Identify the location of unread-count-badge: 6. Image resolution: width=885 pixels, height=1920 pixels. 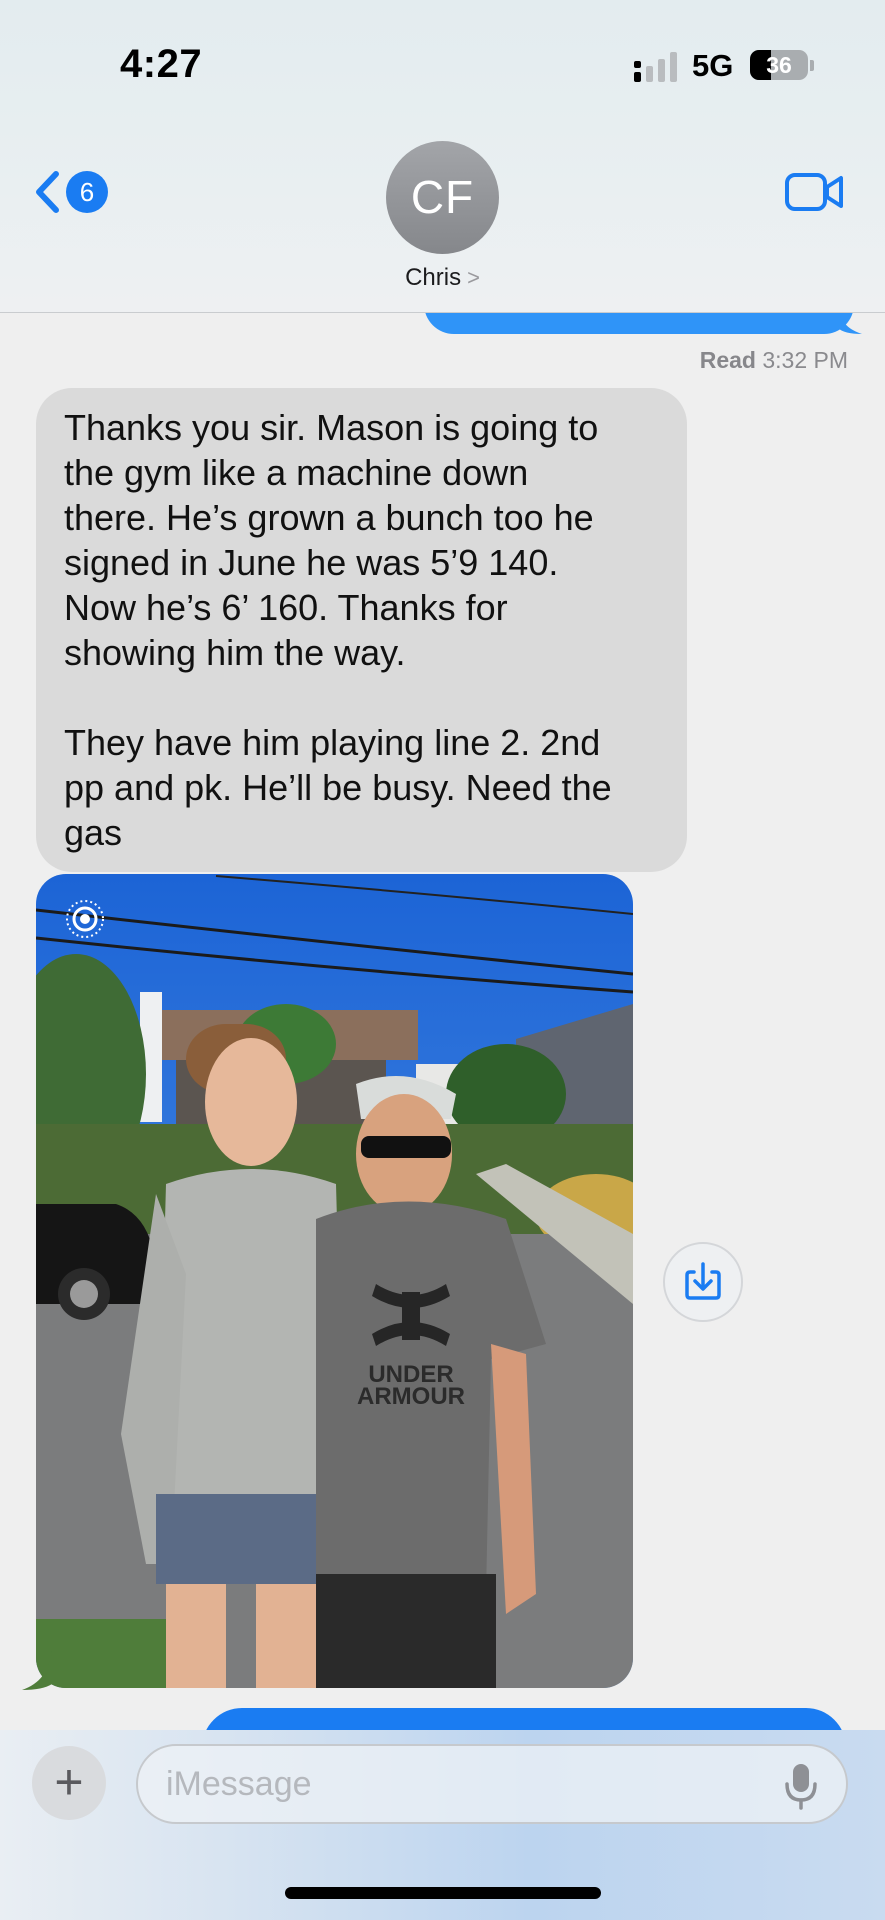
(87, 192).